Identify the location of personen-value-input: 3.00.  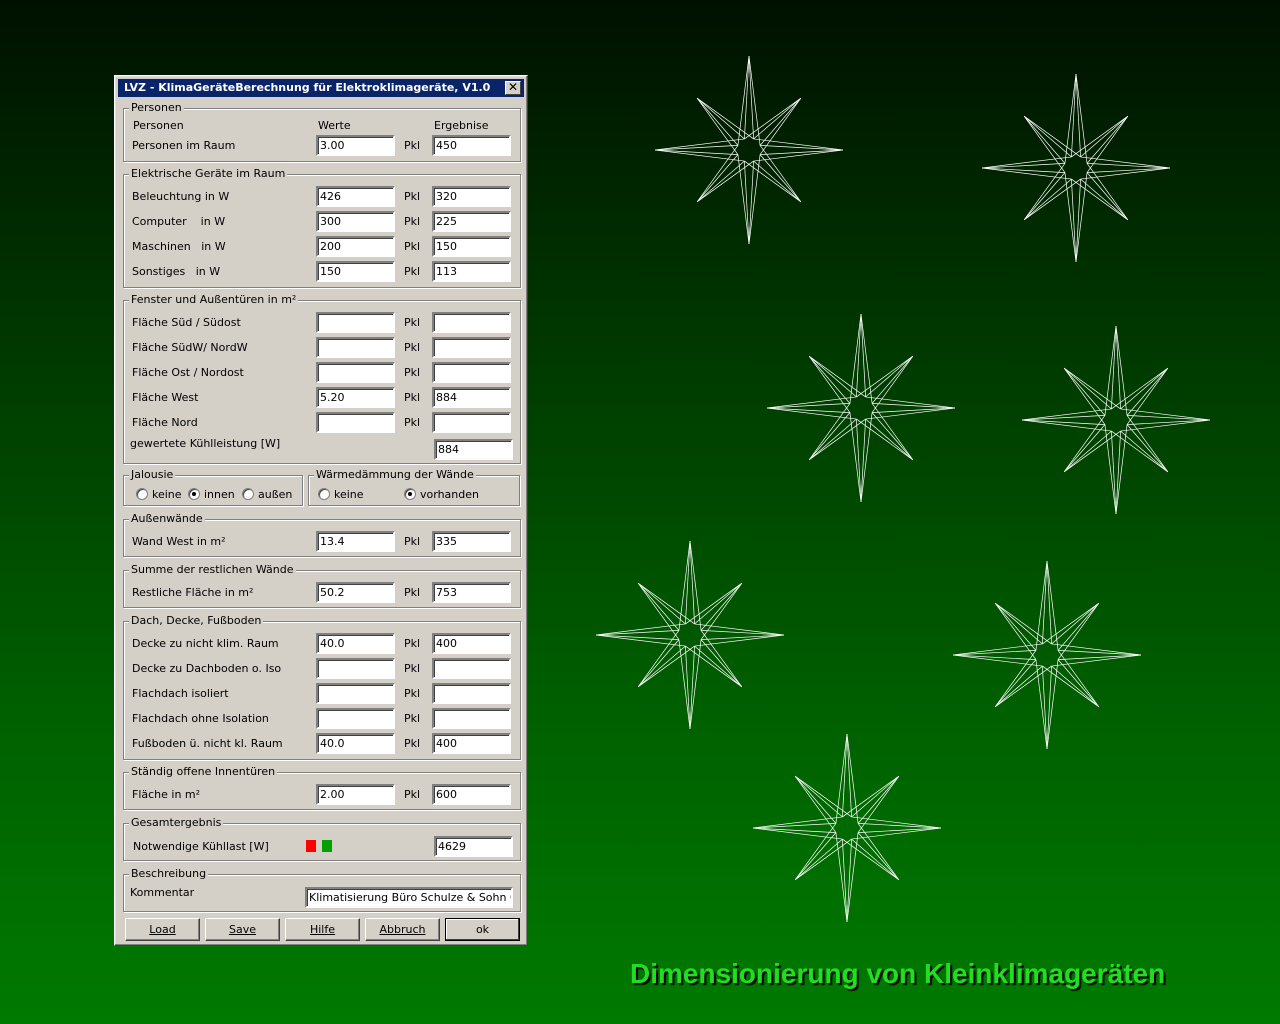
(355, 145).